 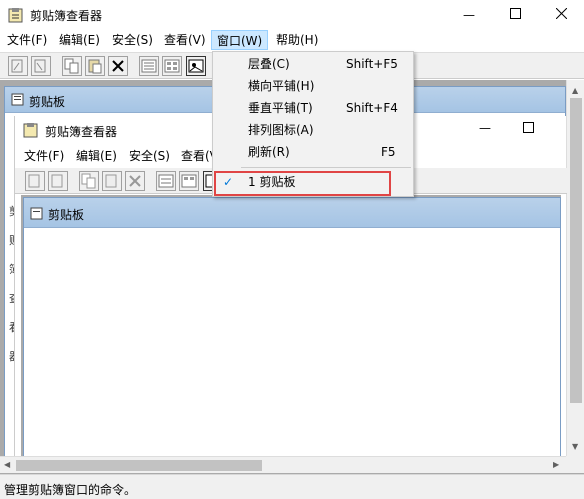 I want to click on minimize-icon: —, so click(x=469, y=15).